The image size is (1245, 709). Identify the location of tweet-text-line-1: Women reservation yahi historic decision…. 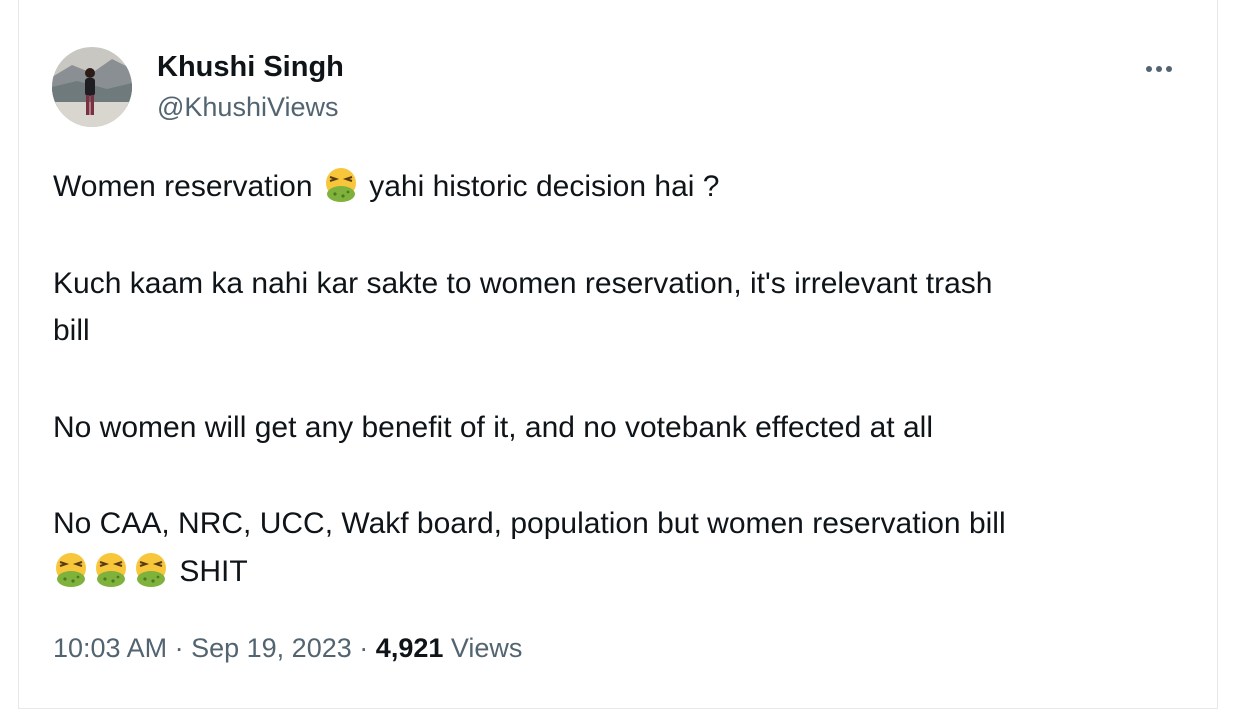
(386, 187).